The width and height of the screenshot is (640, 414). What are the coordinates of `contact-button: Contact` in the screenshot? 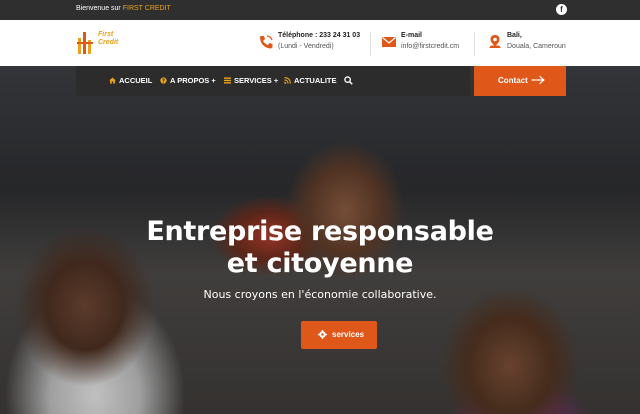 It's located at (520, 81).